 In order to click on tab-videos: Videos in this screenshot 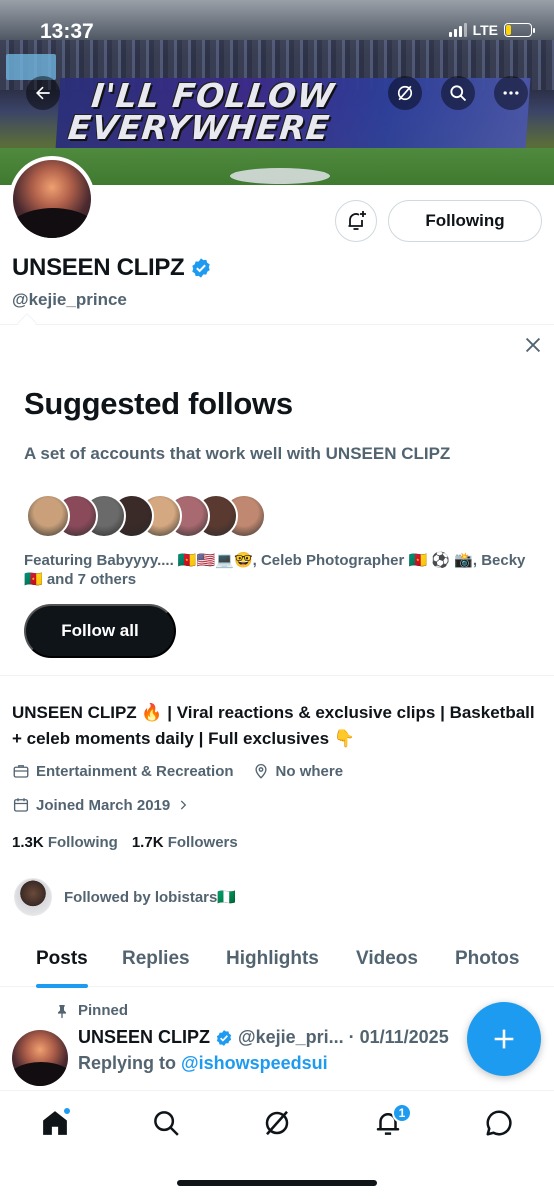, I will do `click(387, 958)`.